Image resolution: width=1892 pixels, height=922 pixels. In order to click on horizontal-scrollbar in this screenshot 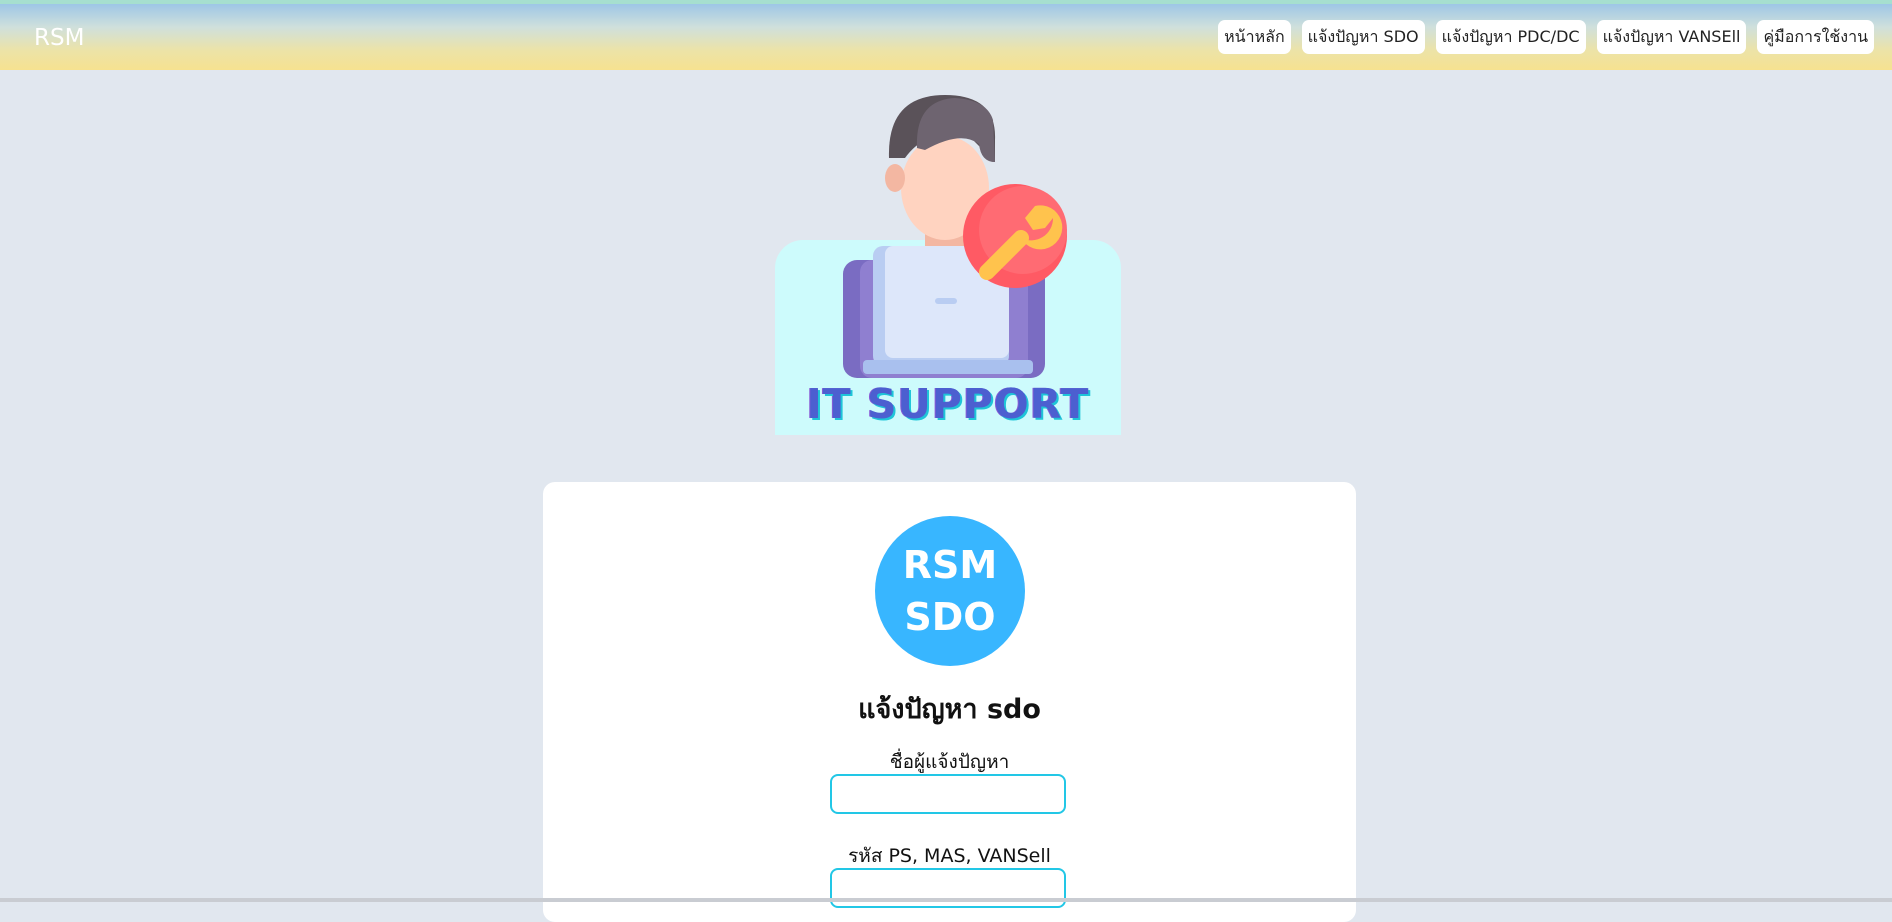, I will do `click(946, 900)`.